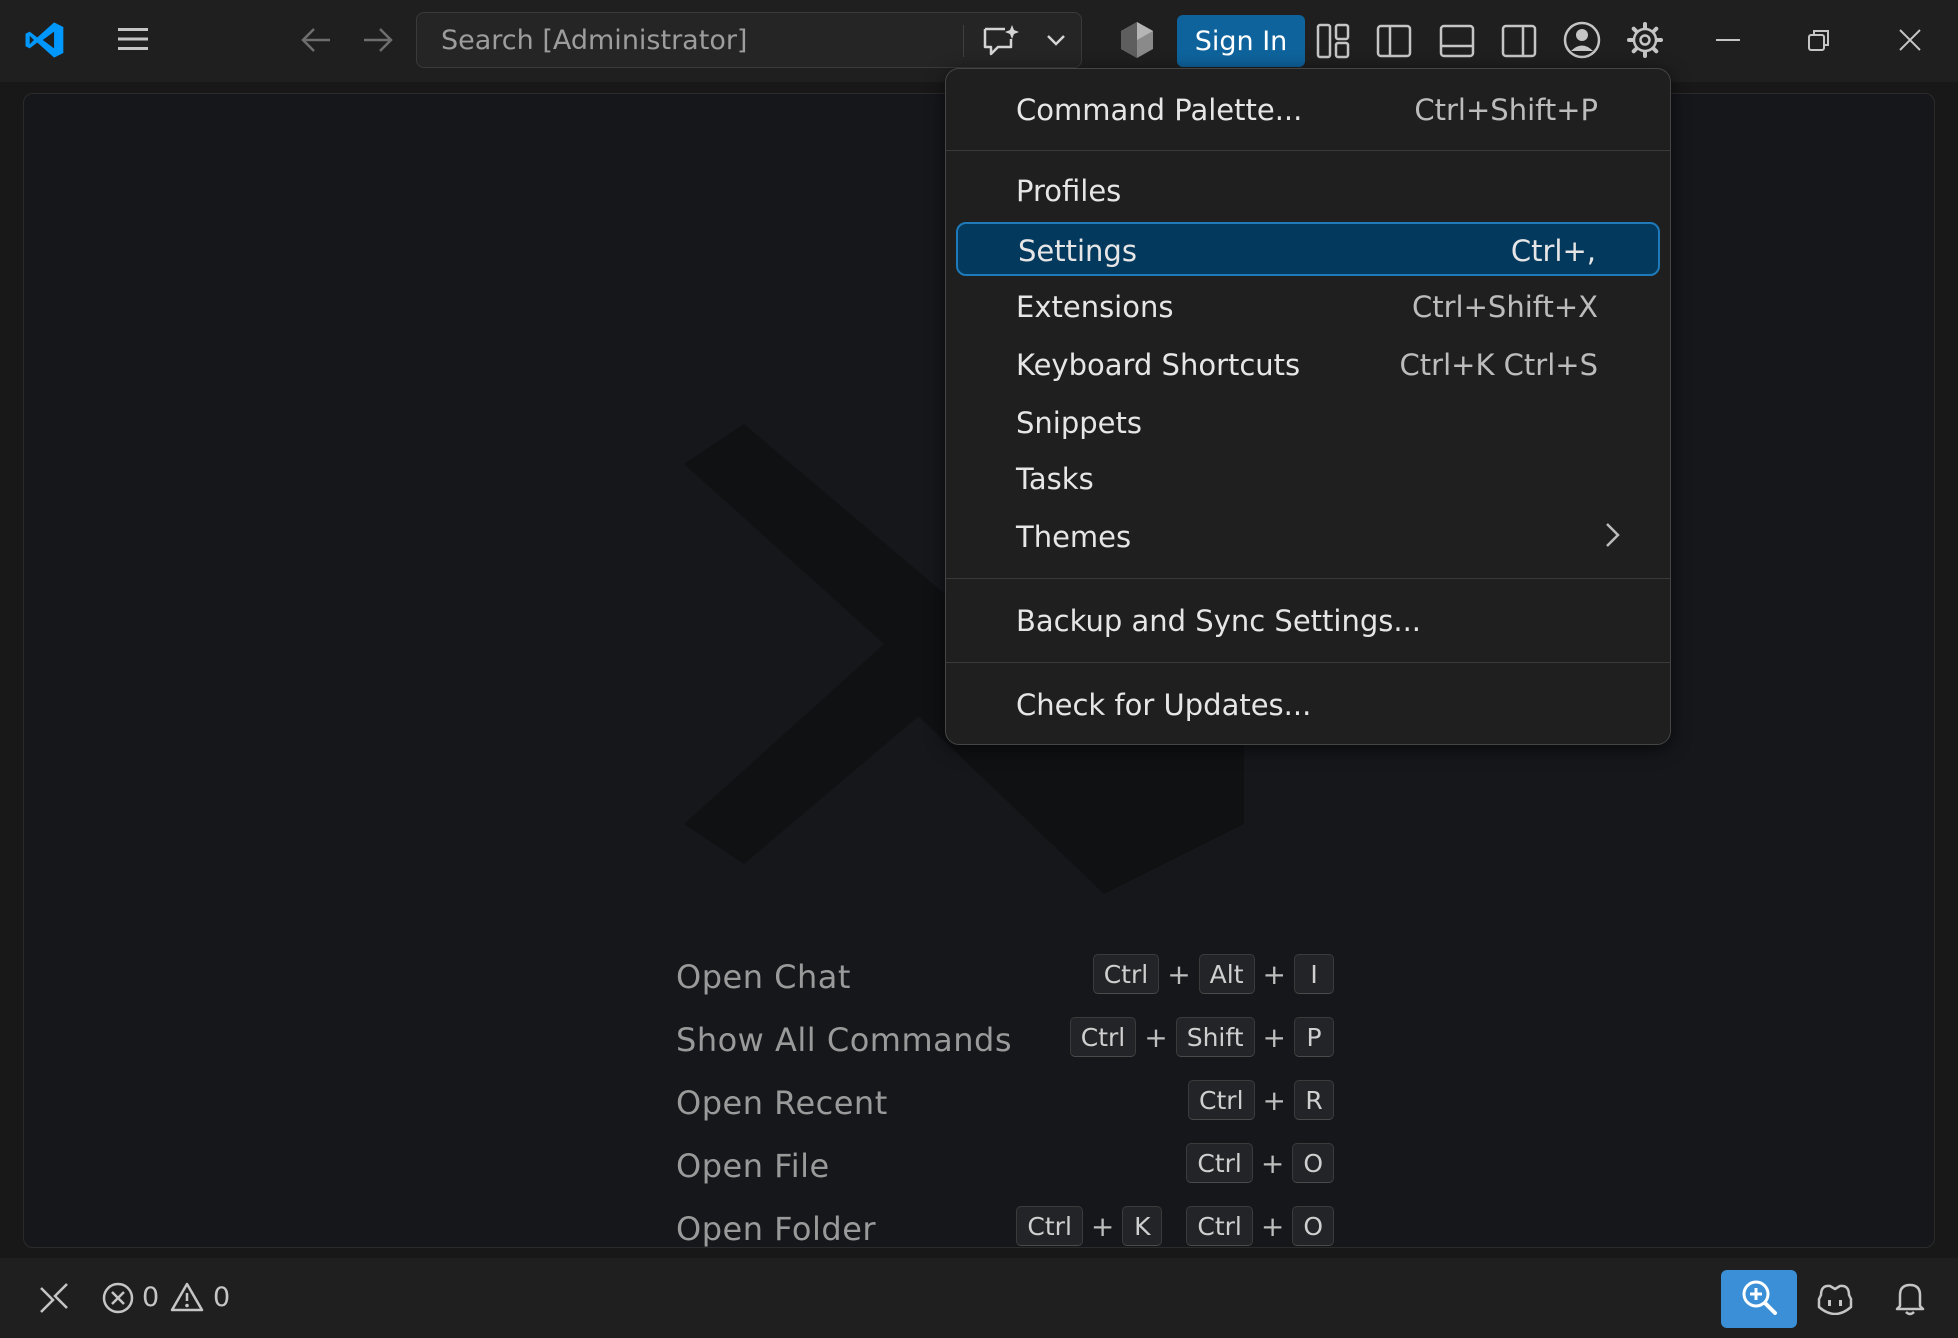 This screenshot has height=1338, width=1958. I want to click on shortcut-row-open-recent: Open Recent Ctrl + R, so click(1005, 1109).